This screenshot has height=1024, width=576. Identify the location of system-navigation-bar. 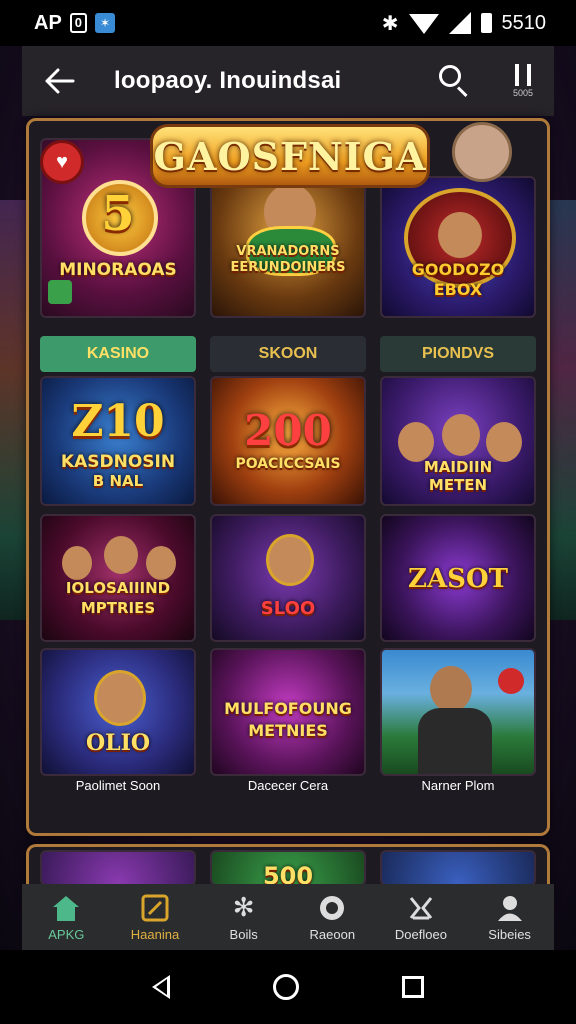
(288, 987).